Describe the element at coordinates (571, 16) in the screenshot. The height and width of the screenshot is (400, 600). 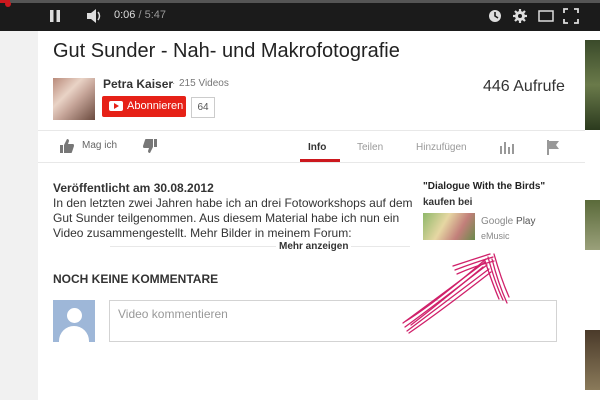
I see `fullscreen-icon` at that location.